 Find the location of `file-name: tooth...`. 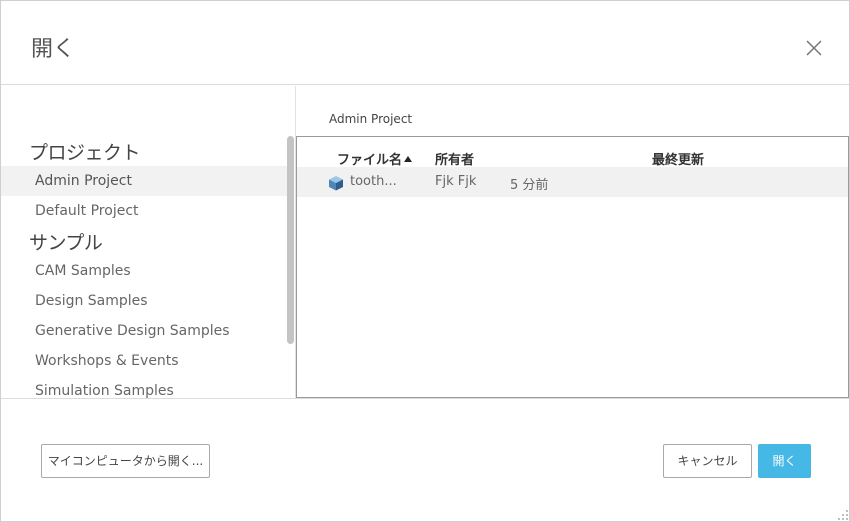

file-name: tooth... is located at coordinates (373, 181).